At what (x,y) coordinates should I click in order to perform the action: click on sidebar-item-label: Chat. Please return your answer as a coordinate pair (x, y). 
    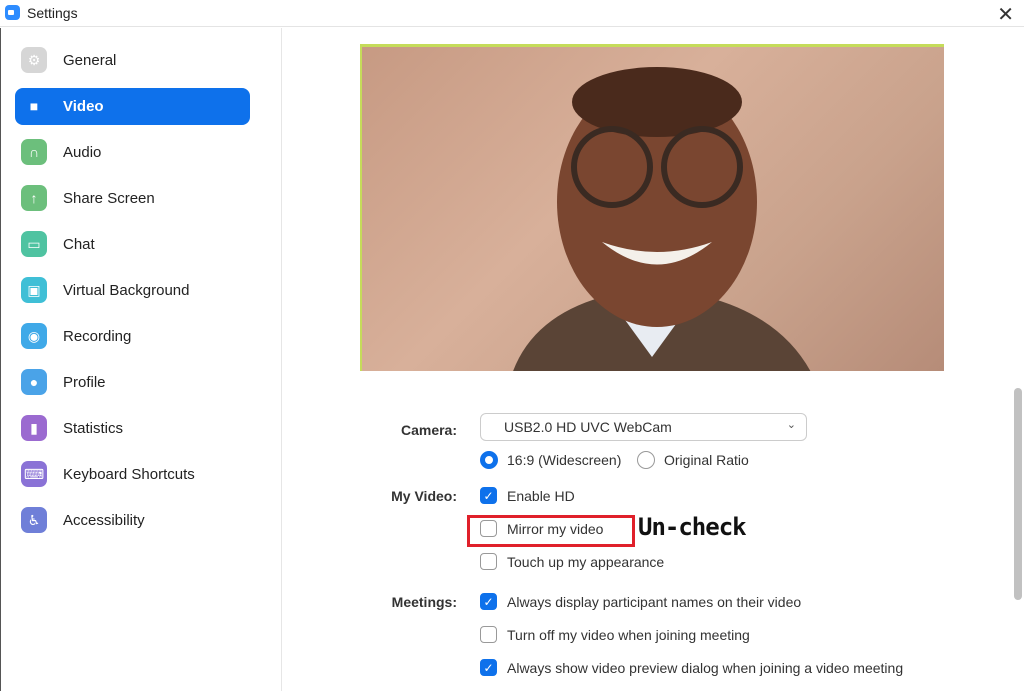
    Looking at the image, I should click on (79, 244).